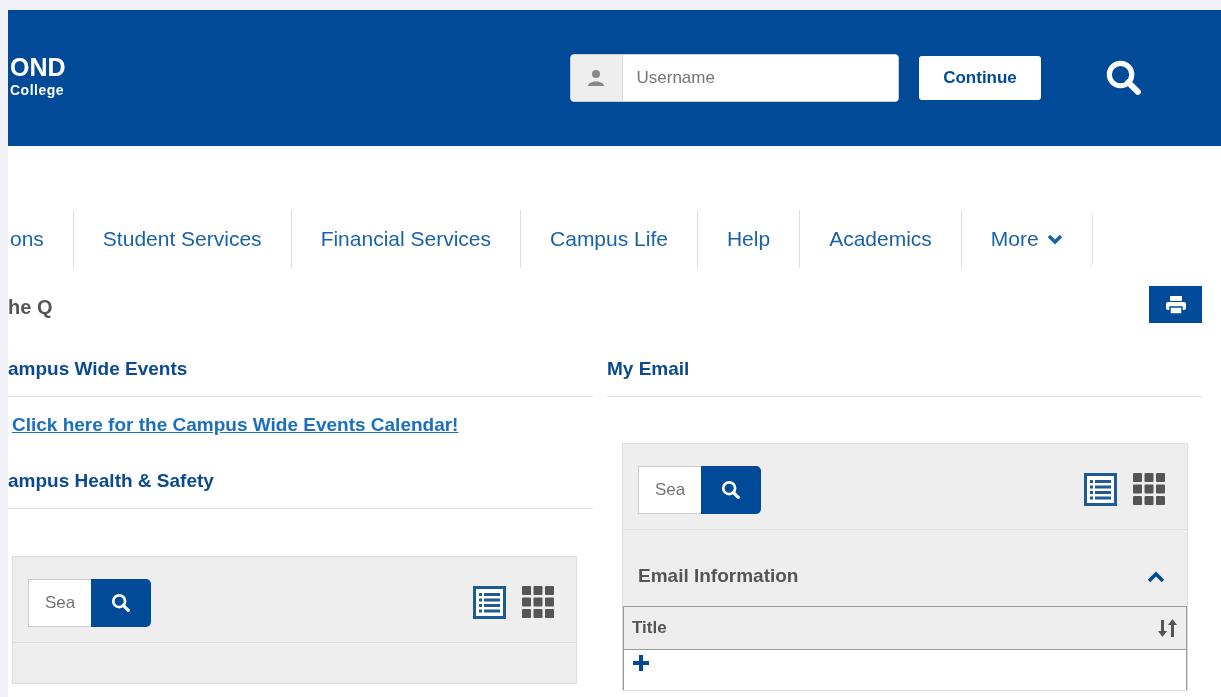 The width and height of the screenshot is (1221, 697). I want to click on nav-link: Academics, so click(880, 239).